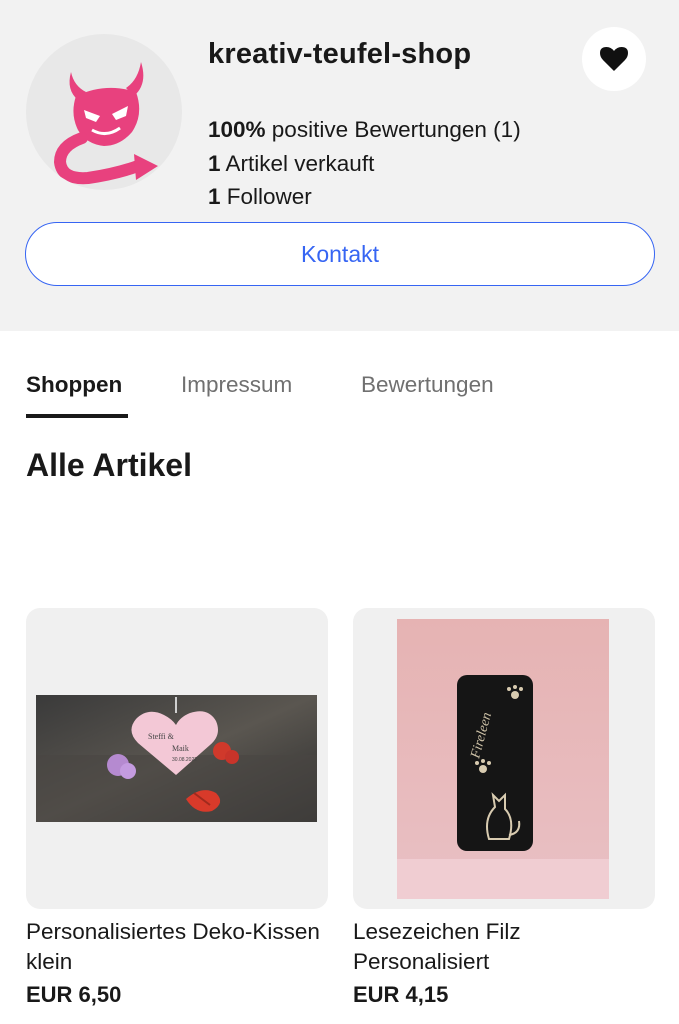 The width and height of the screenshot is (679, 1024). I want to click on sold-line: 1 Artikel verkauft, so click(364, 164).